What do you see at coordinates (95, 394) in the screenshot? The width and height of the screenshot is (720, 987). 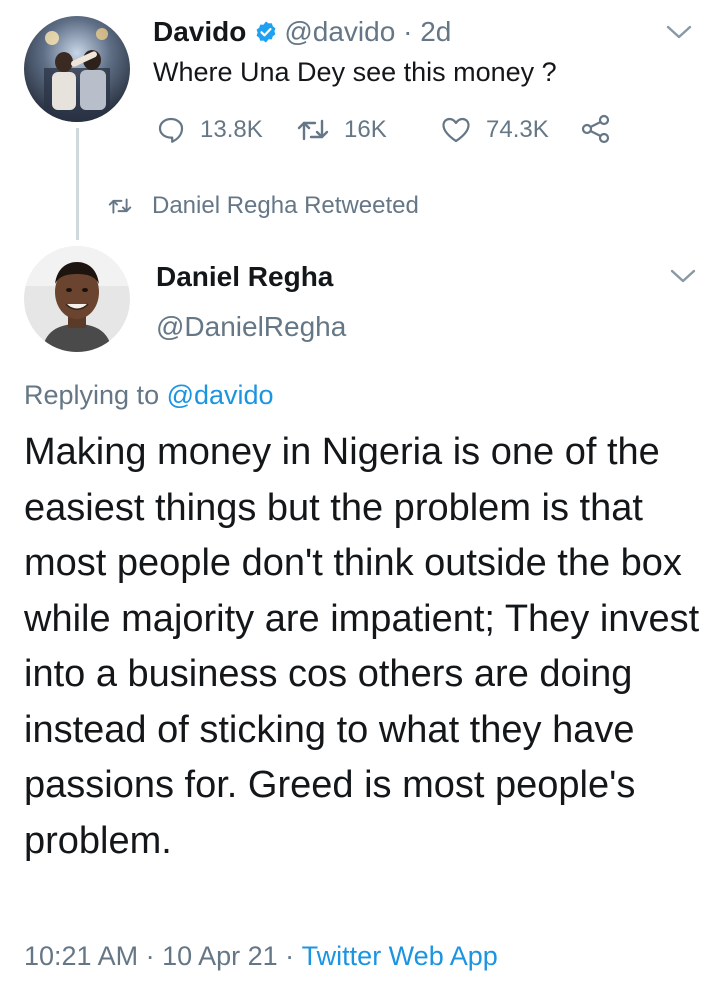 I see `replying-to-prefix: Replying to` at bounding box center [95, 394].